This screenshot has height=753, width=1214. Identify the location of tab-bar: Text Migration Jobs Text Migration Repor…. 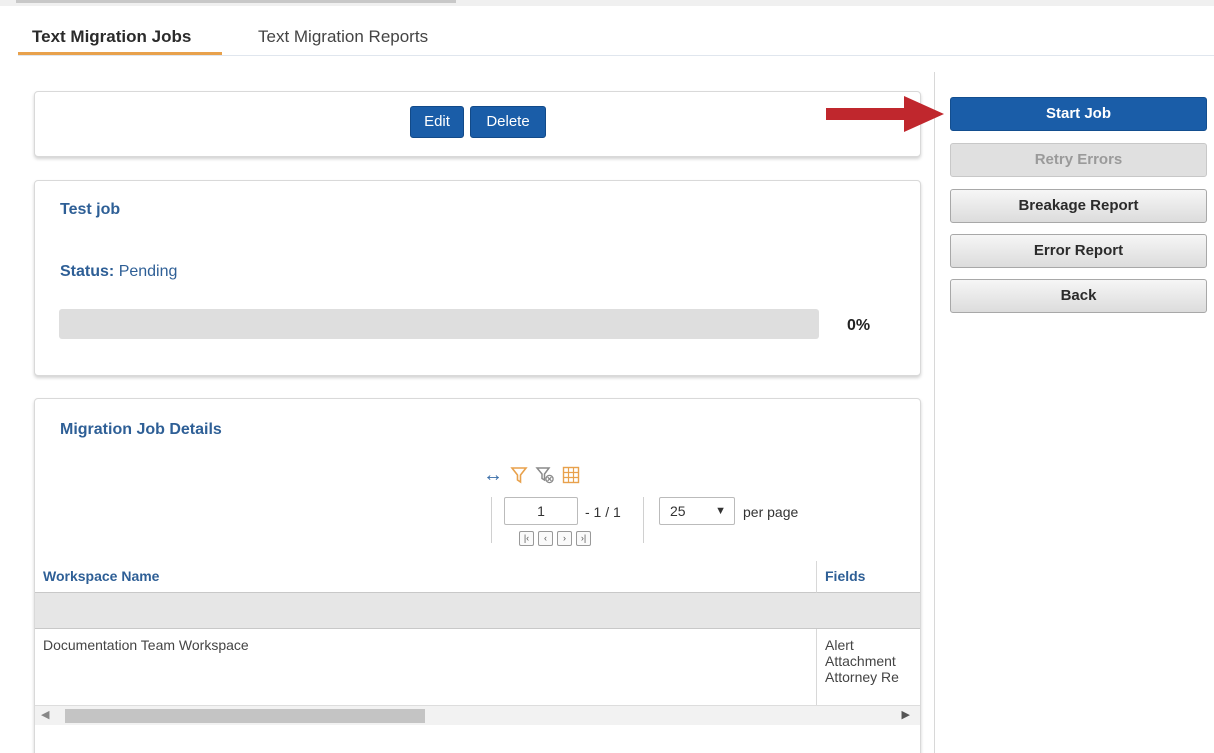
(616, 39).